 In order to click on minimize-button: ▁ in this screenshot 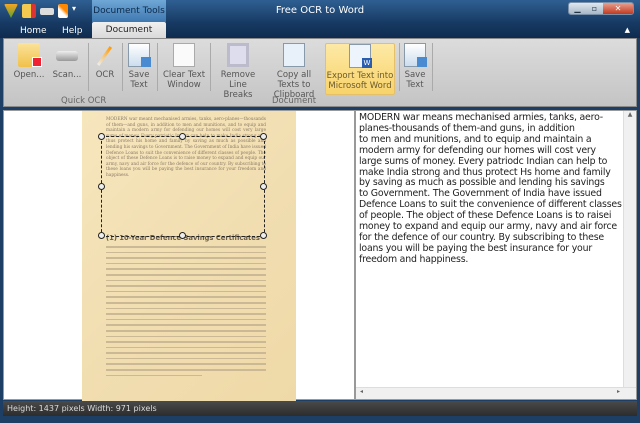, I will do `click(577, 8)`.